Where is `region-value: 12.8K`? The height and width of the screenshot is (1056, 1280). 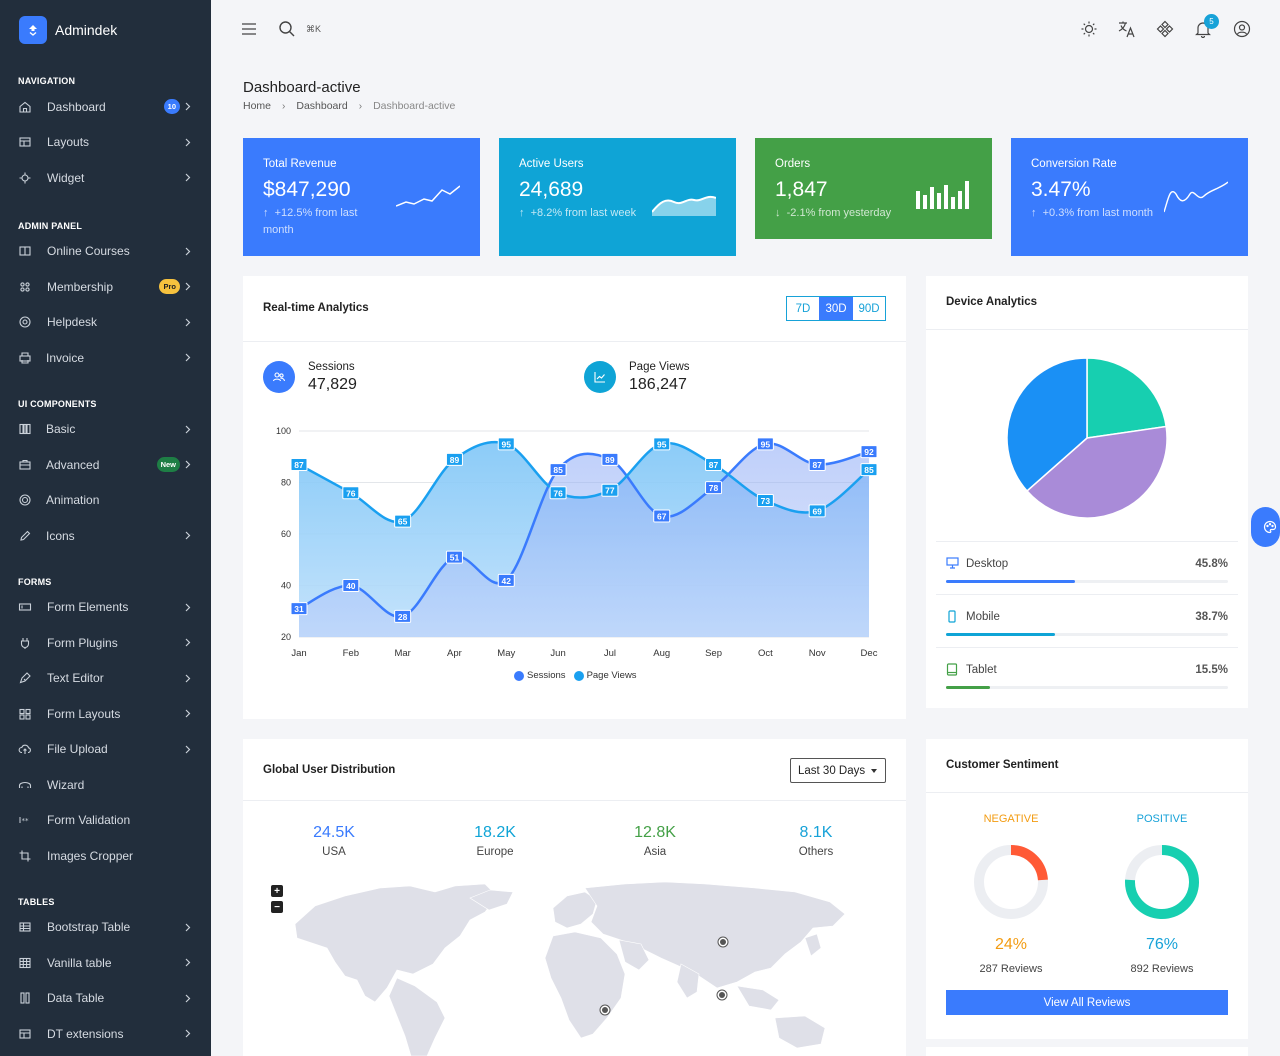
region-value: 12.8K is located at coordinates (655, 832).